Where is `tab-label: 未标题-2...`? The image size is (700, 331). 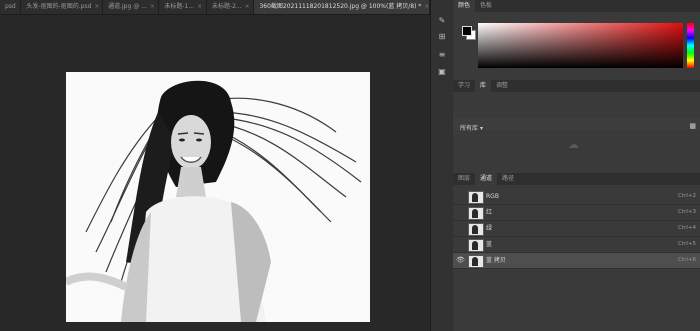 tab-label: 未标题-2... is located at coordinates (226, 6).